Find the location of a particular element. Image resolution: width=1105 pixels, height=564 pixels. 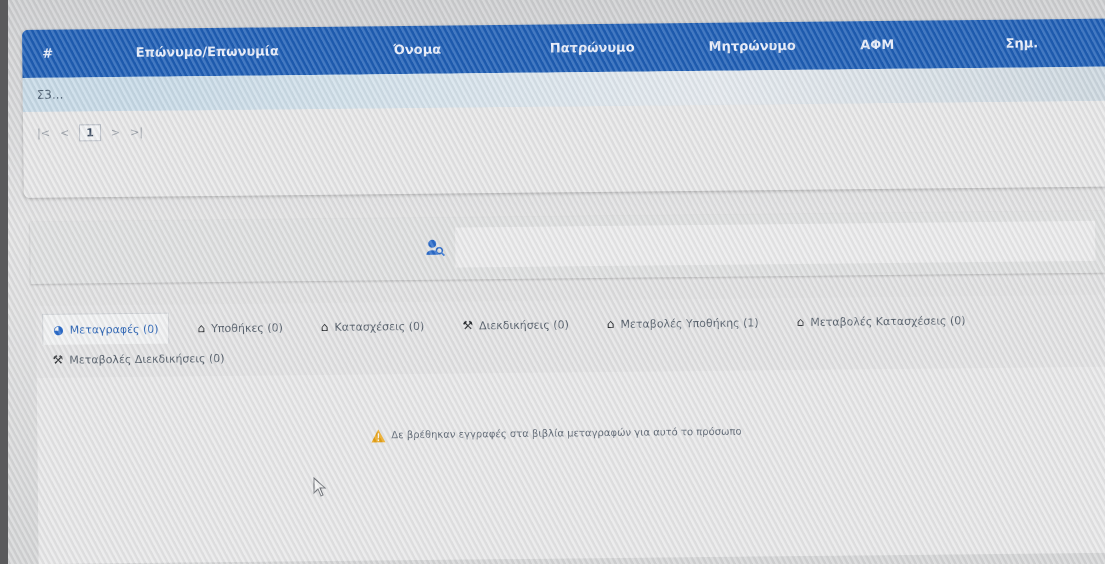

tab-claim-changes: ⚒ Μεταβολές Διεκδικήσεις (0) is located at coordinates (138, 359).